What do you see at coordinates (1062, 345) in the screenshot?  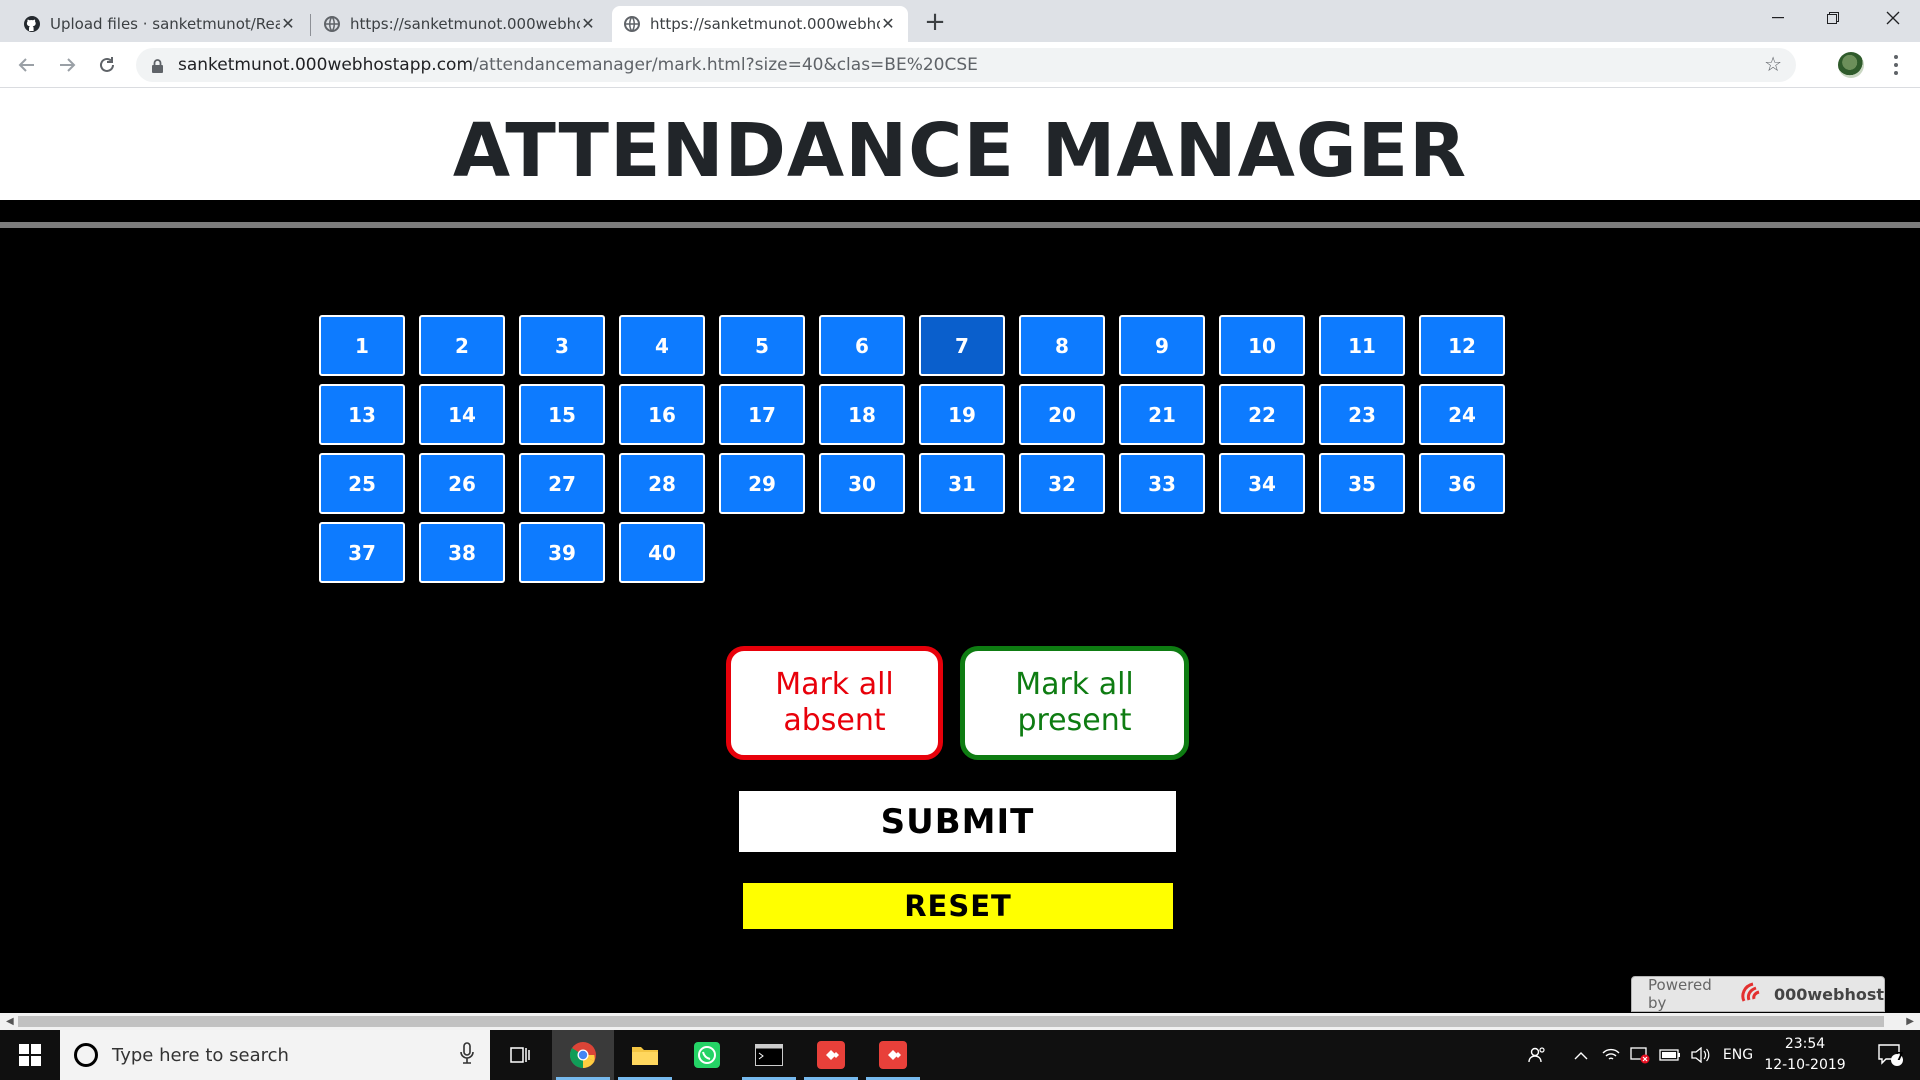 I see `roll-button-8: 8` at bounding box center [1062, 345].